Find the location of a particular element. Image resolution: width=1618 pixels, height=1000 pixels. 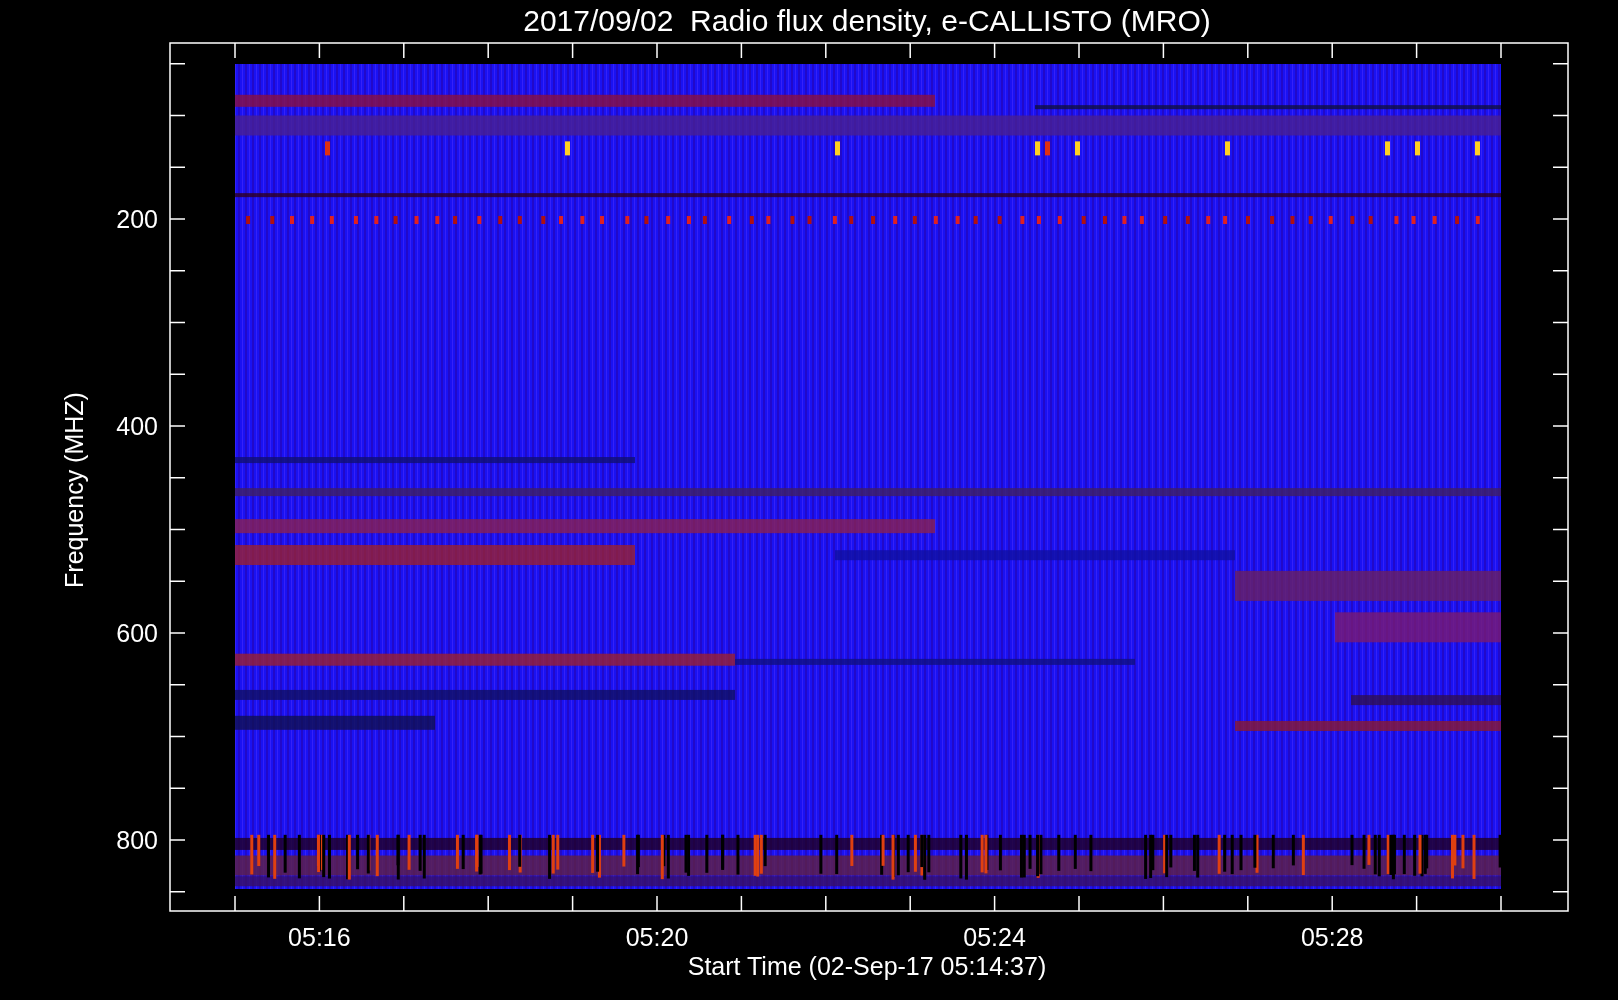

tick-label: 400 is located at coordinates (137, 426).